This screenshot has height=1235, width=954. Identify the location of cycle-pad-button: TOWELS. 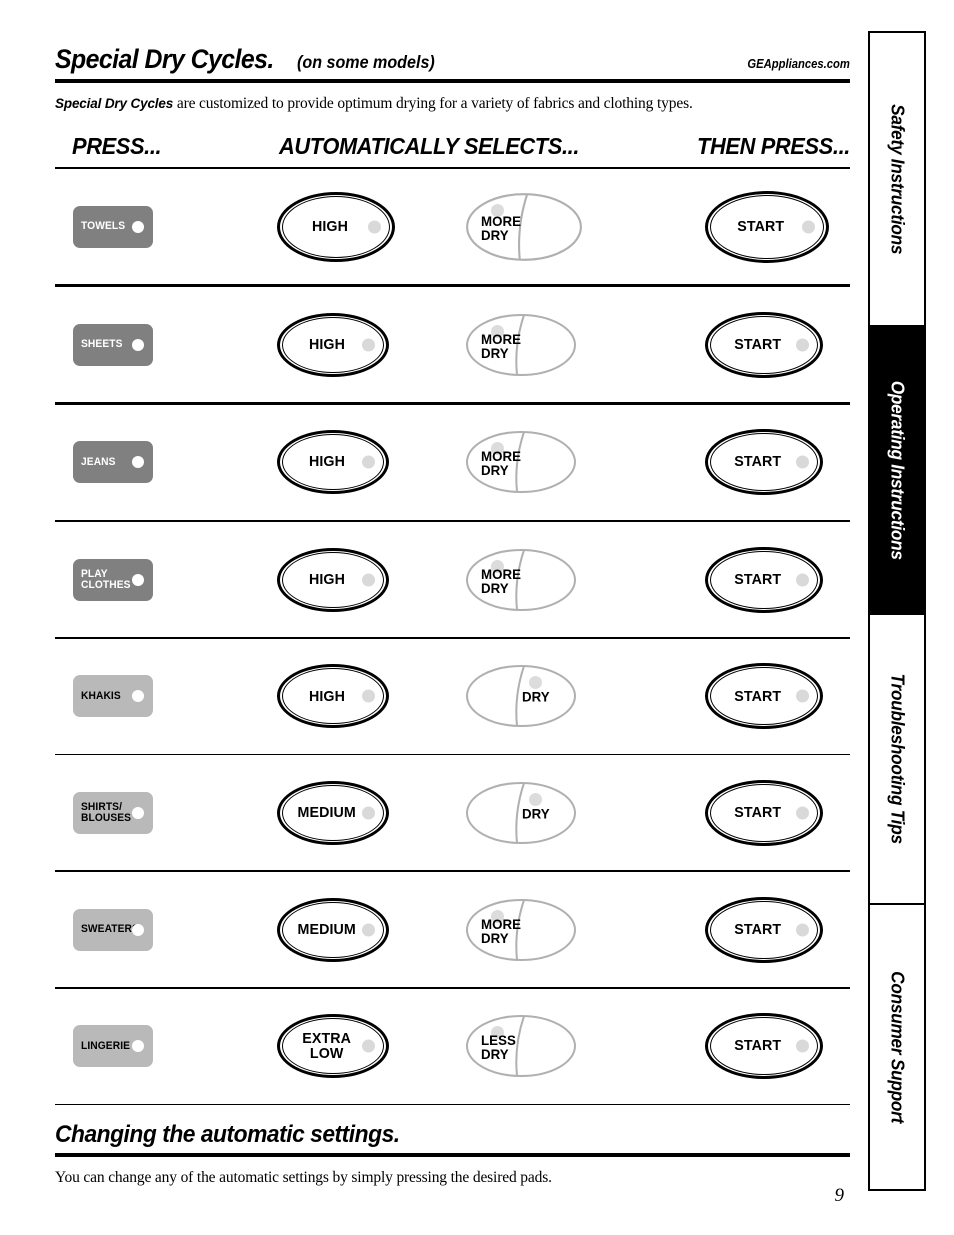
(113, 226).